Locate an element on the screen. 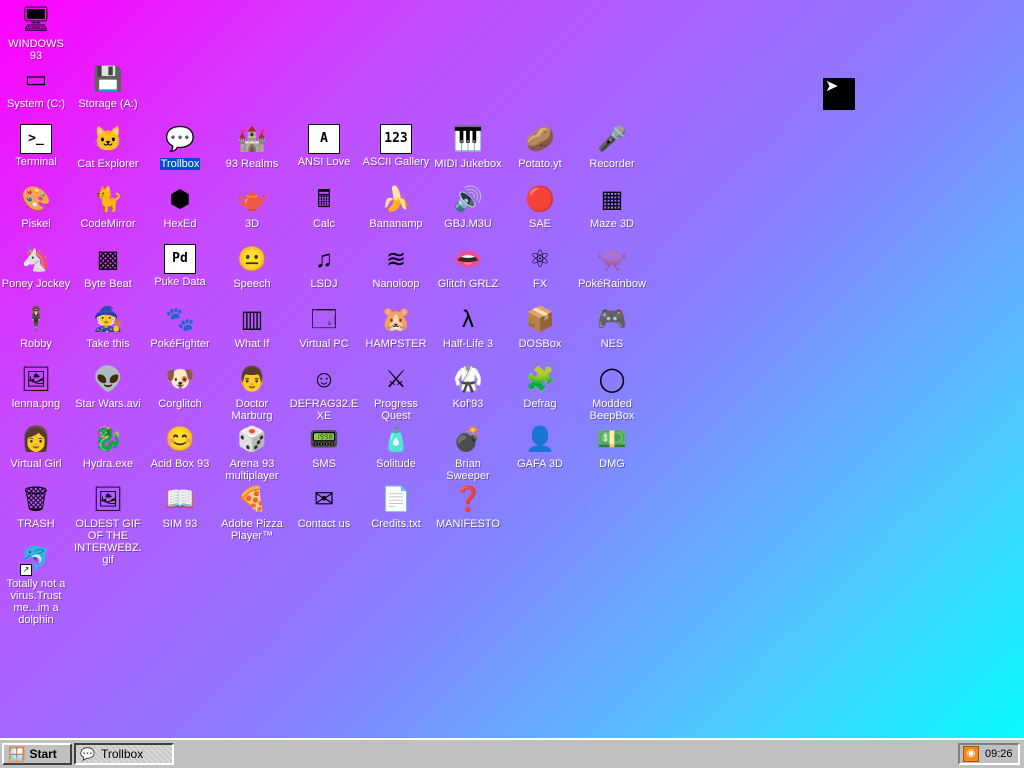 Image resolution: width=1024 pixels, height=768 pixels. desktop-icon-label: Brian Sweeper is located at coordinates (468, 470).